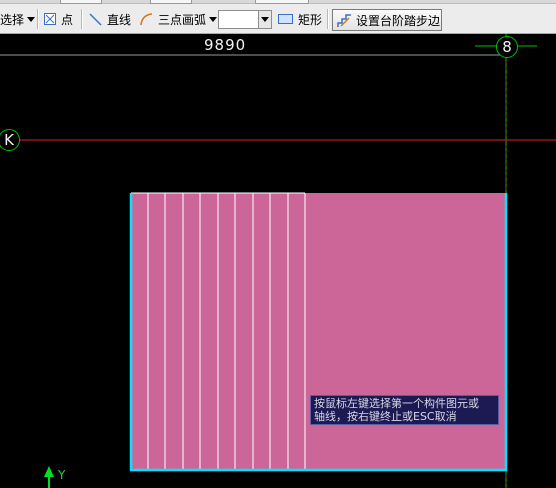 This screenshot has width=556, height=488. I want to click on line-button: 直线, so click(110, 19).